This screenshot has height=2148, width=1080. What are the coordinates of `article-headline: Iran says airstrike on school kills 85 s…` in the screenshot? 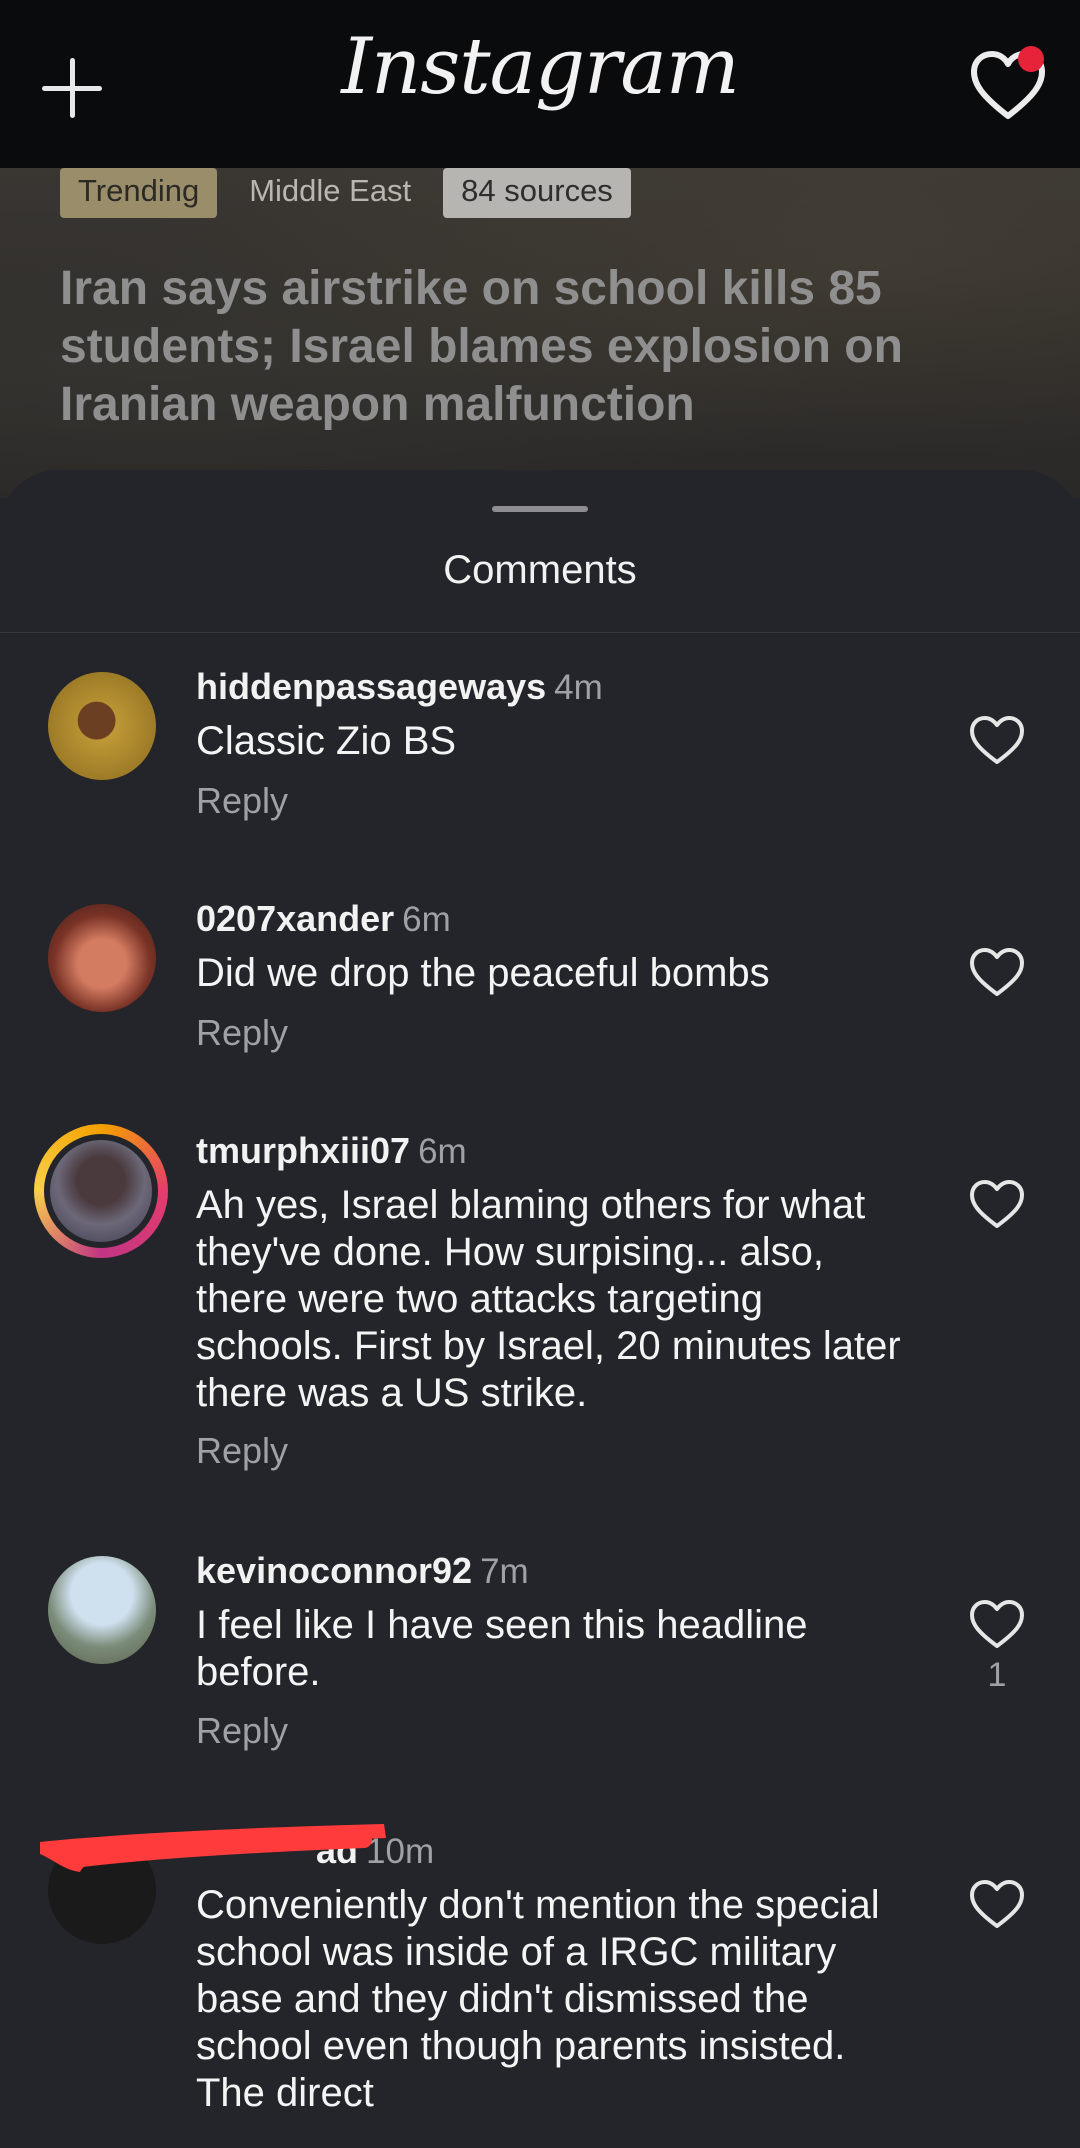 It's located at (540, 347).